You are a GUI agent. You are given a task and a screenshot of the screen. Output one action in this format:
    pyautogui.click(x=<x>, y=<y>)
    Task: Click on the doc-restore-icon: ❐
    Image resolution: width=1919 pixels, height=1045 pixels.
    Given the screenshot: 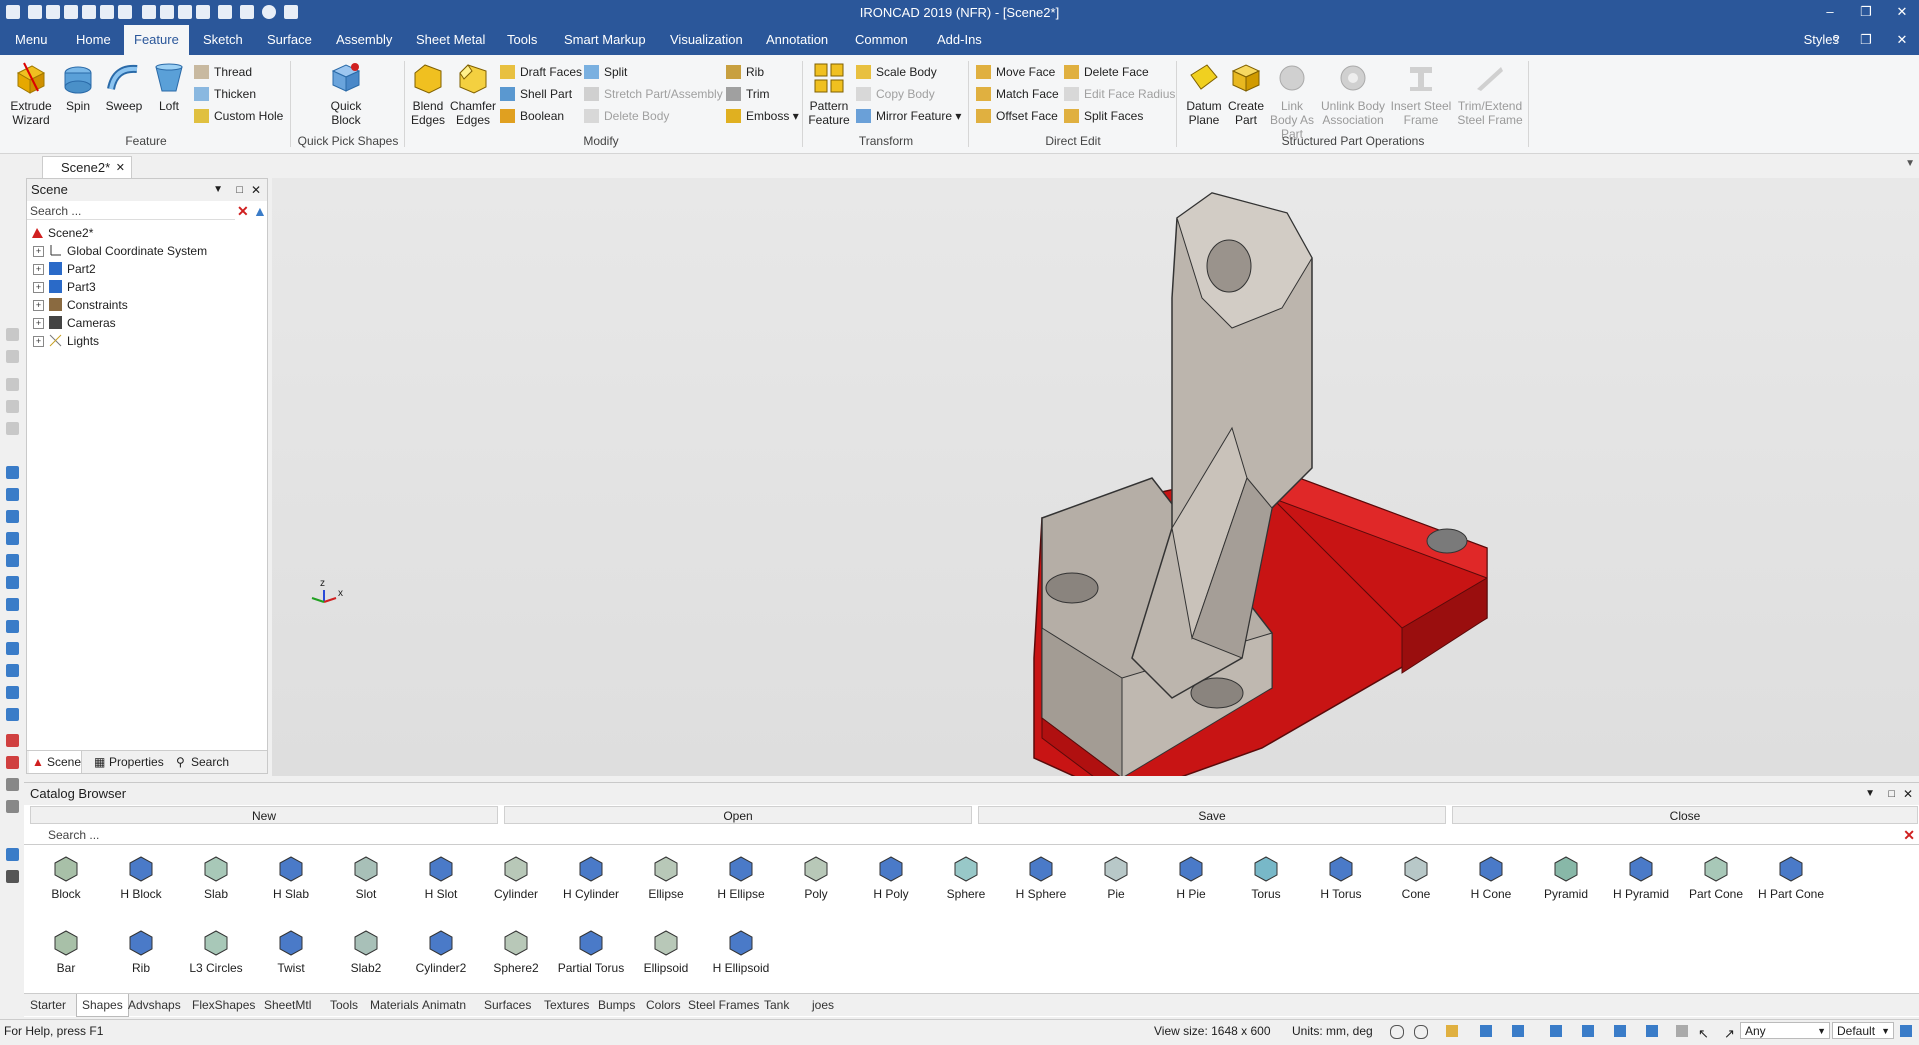 What is the action you would take?
    pyautogui.click(x=1866, y=40)
    